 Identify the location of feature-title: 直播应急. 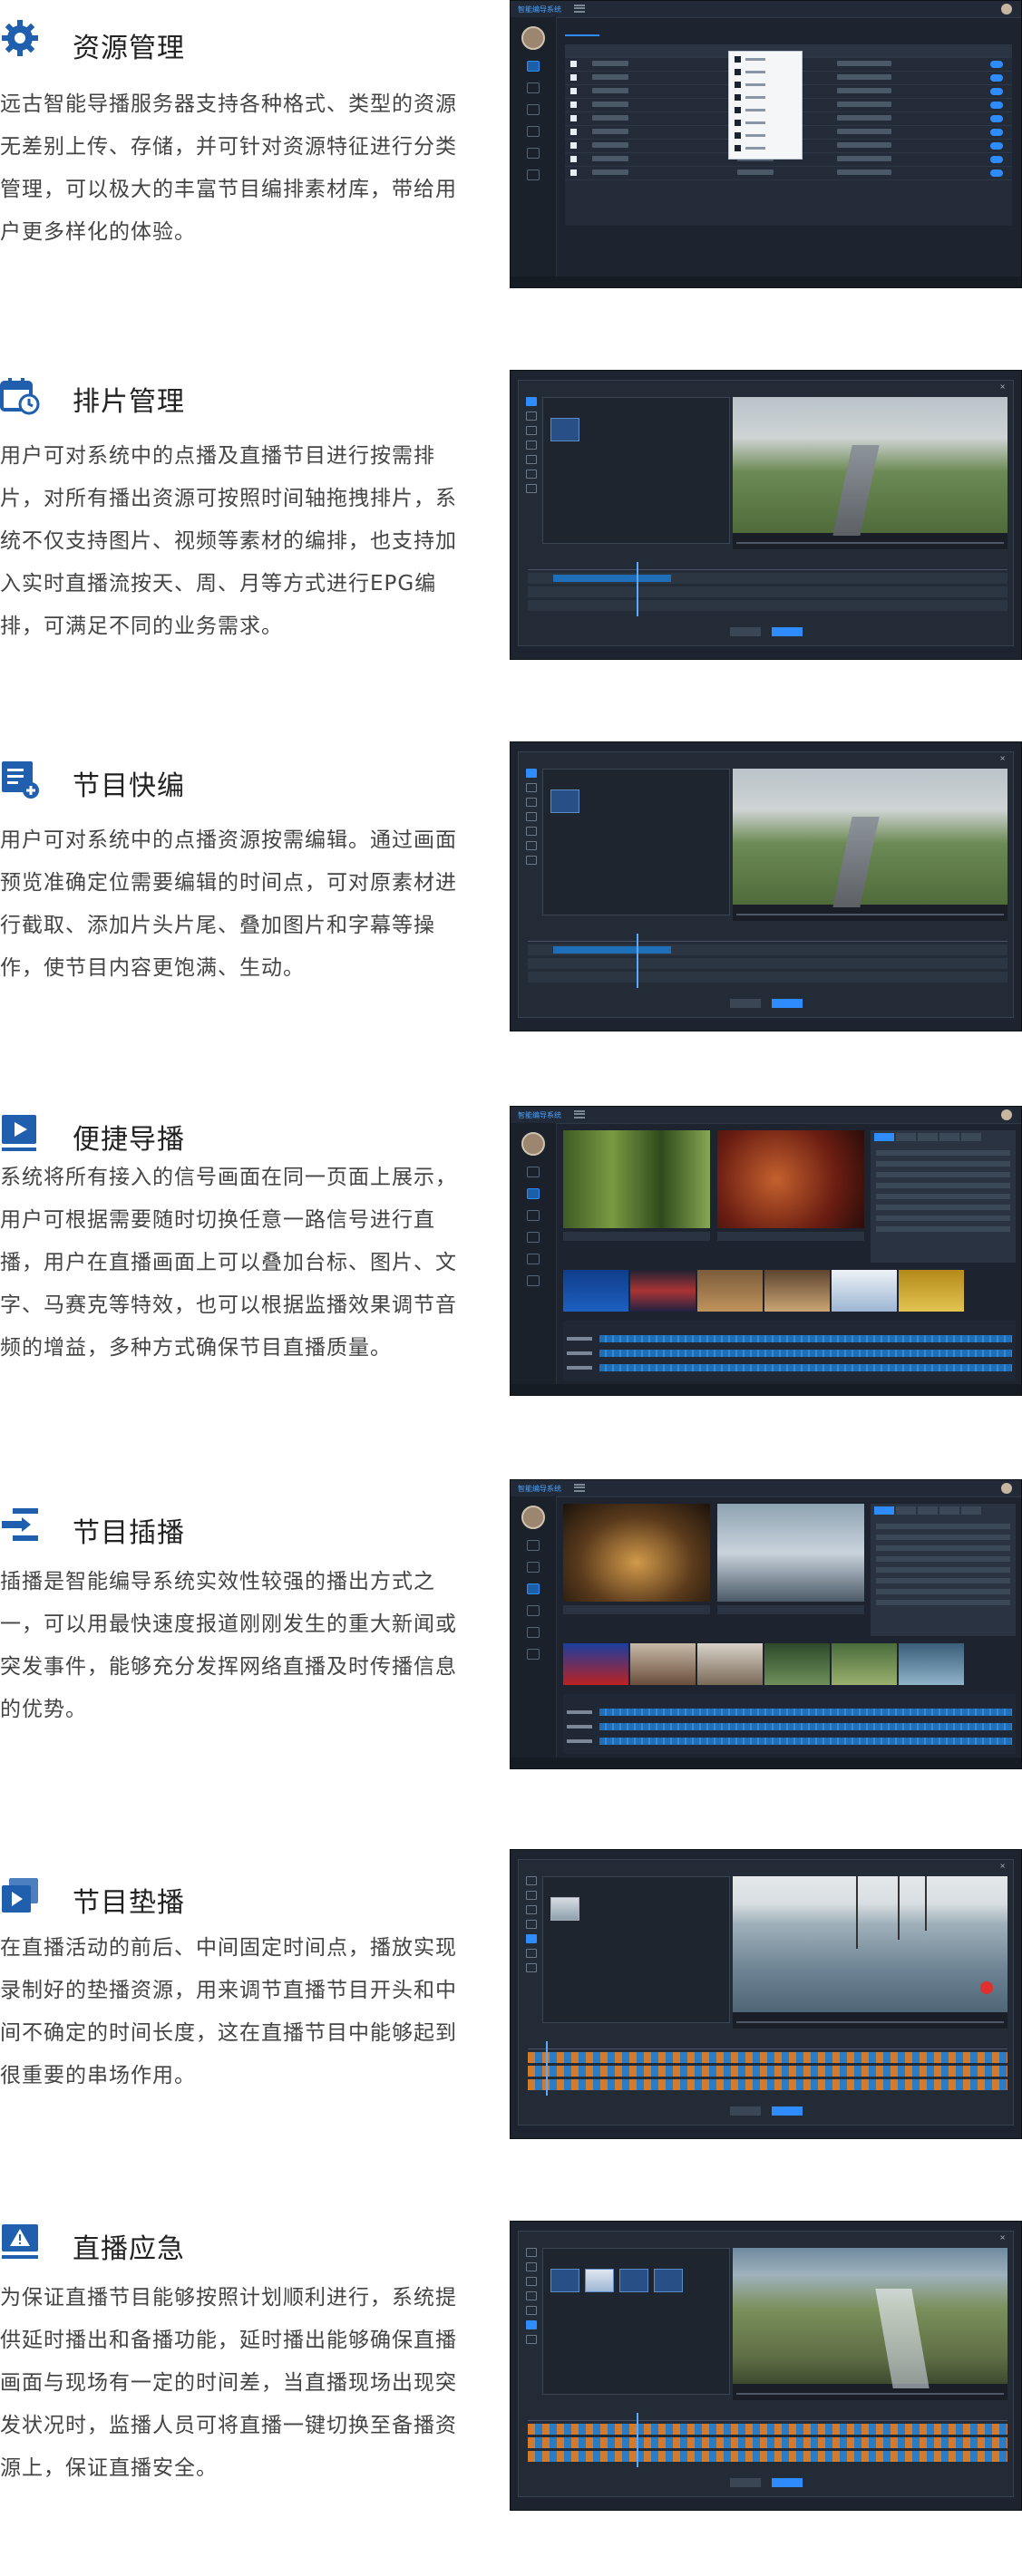
(129, 2249).